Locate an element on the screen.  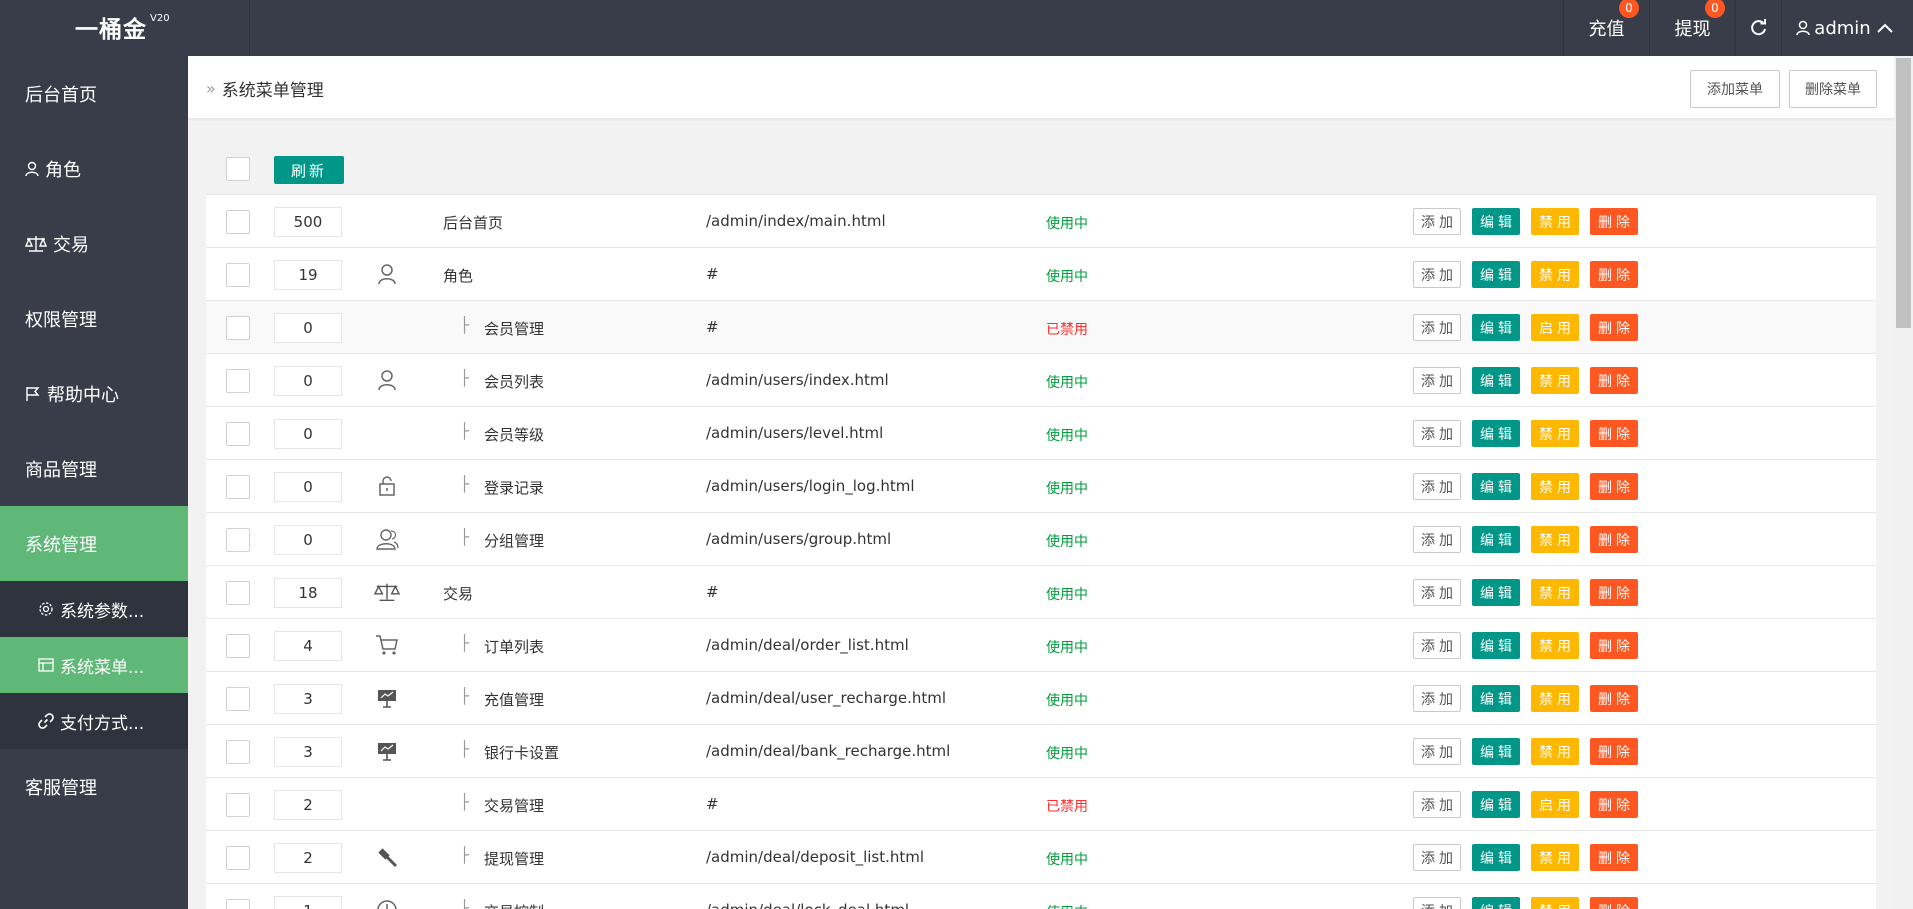
sort-input: 18 is located at coordinates (308, 593).